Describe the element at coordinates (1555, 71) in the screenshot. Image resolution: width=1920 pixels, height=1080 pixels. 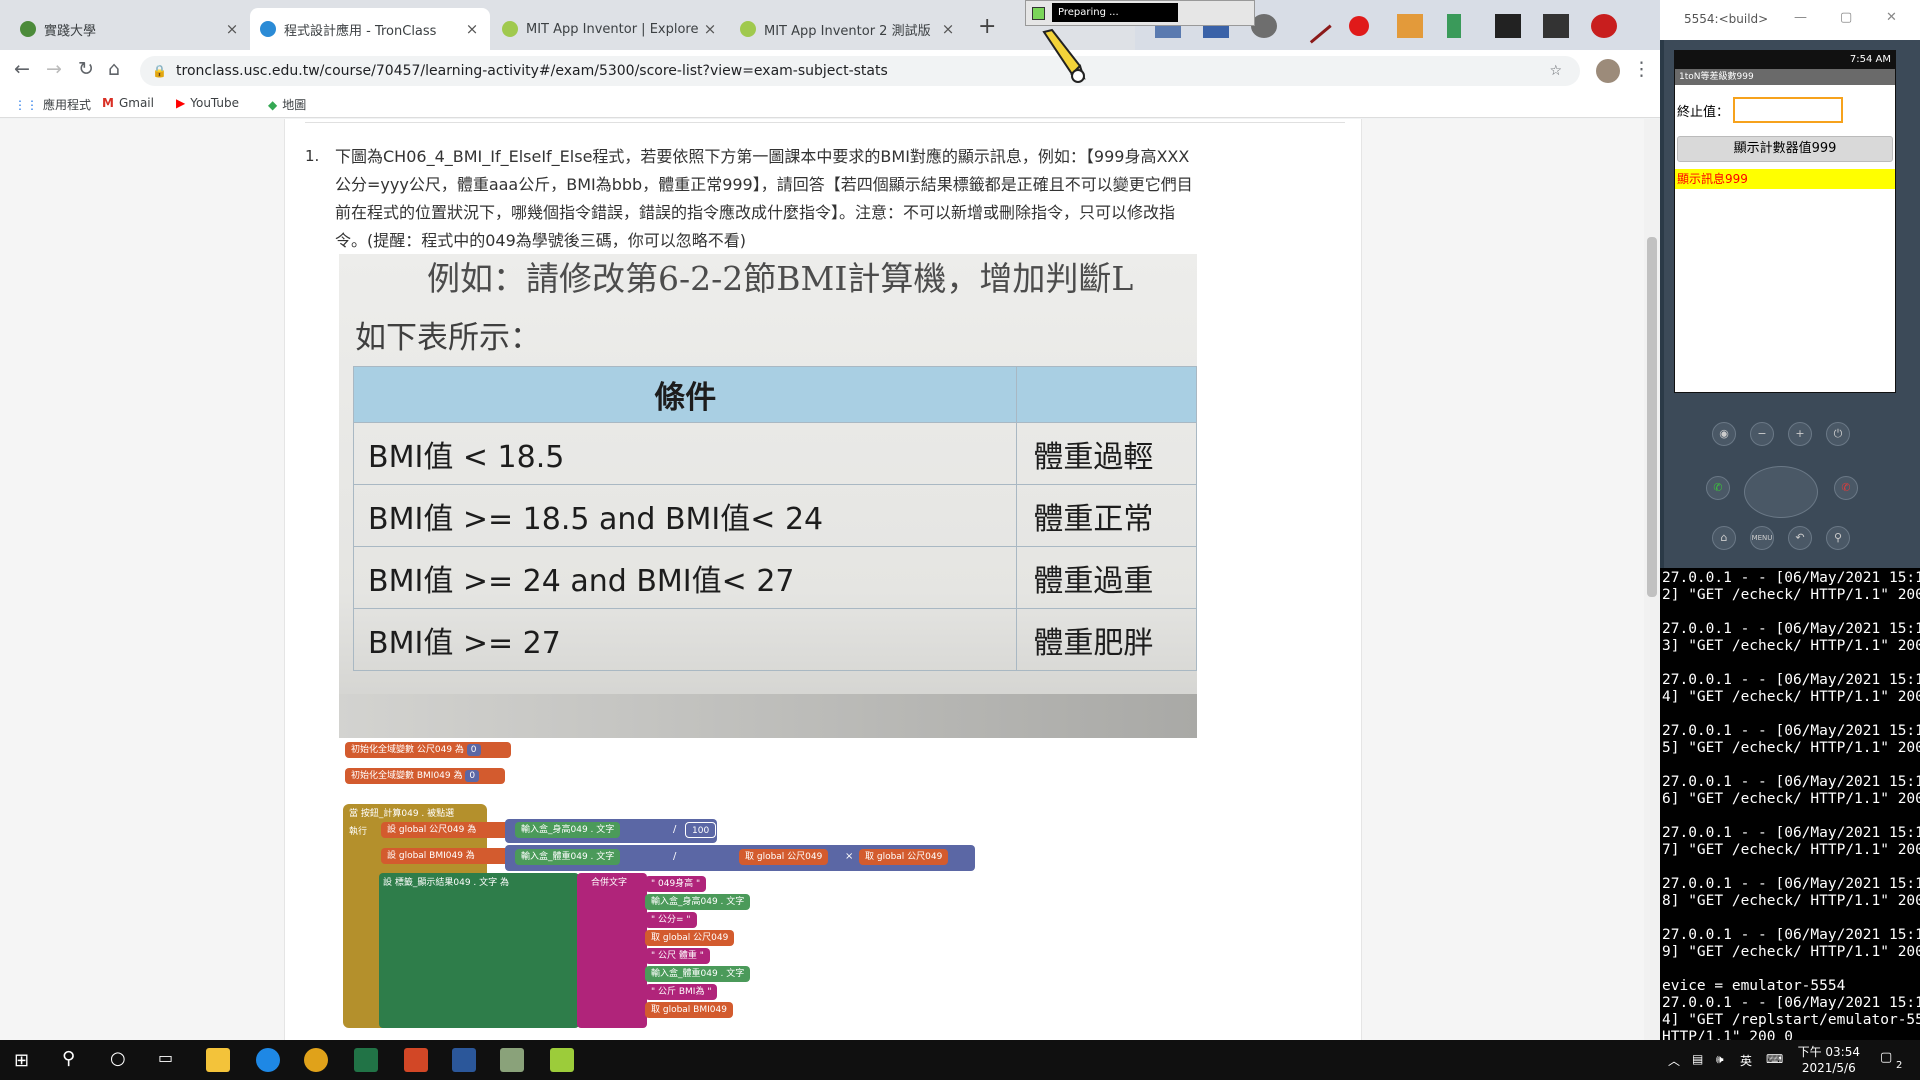
I see `bookmark-star-icon: ☆` at that location.